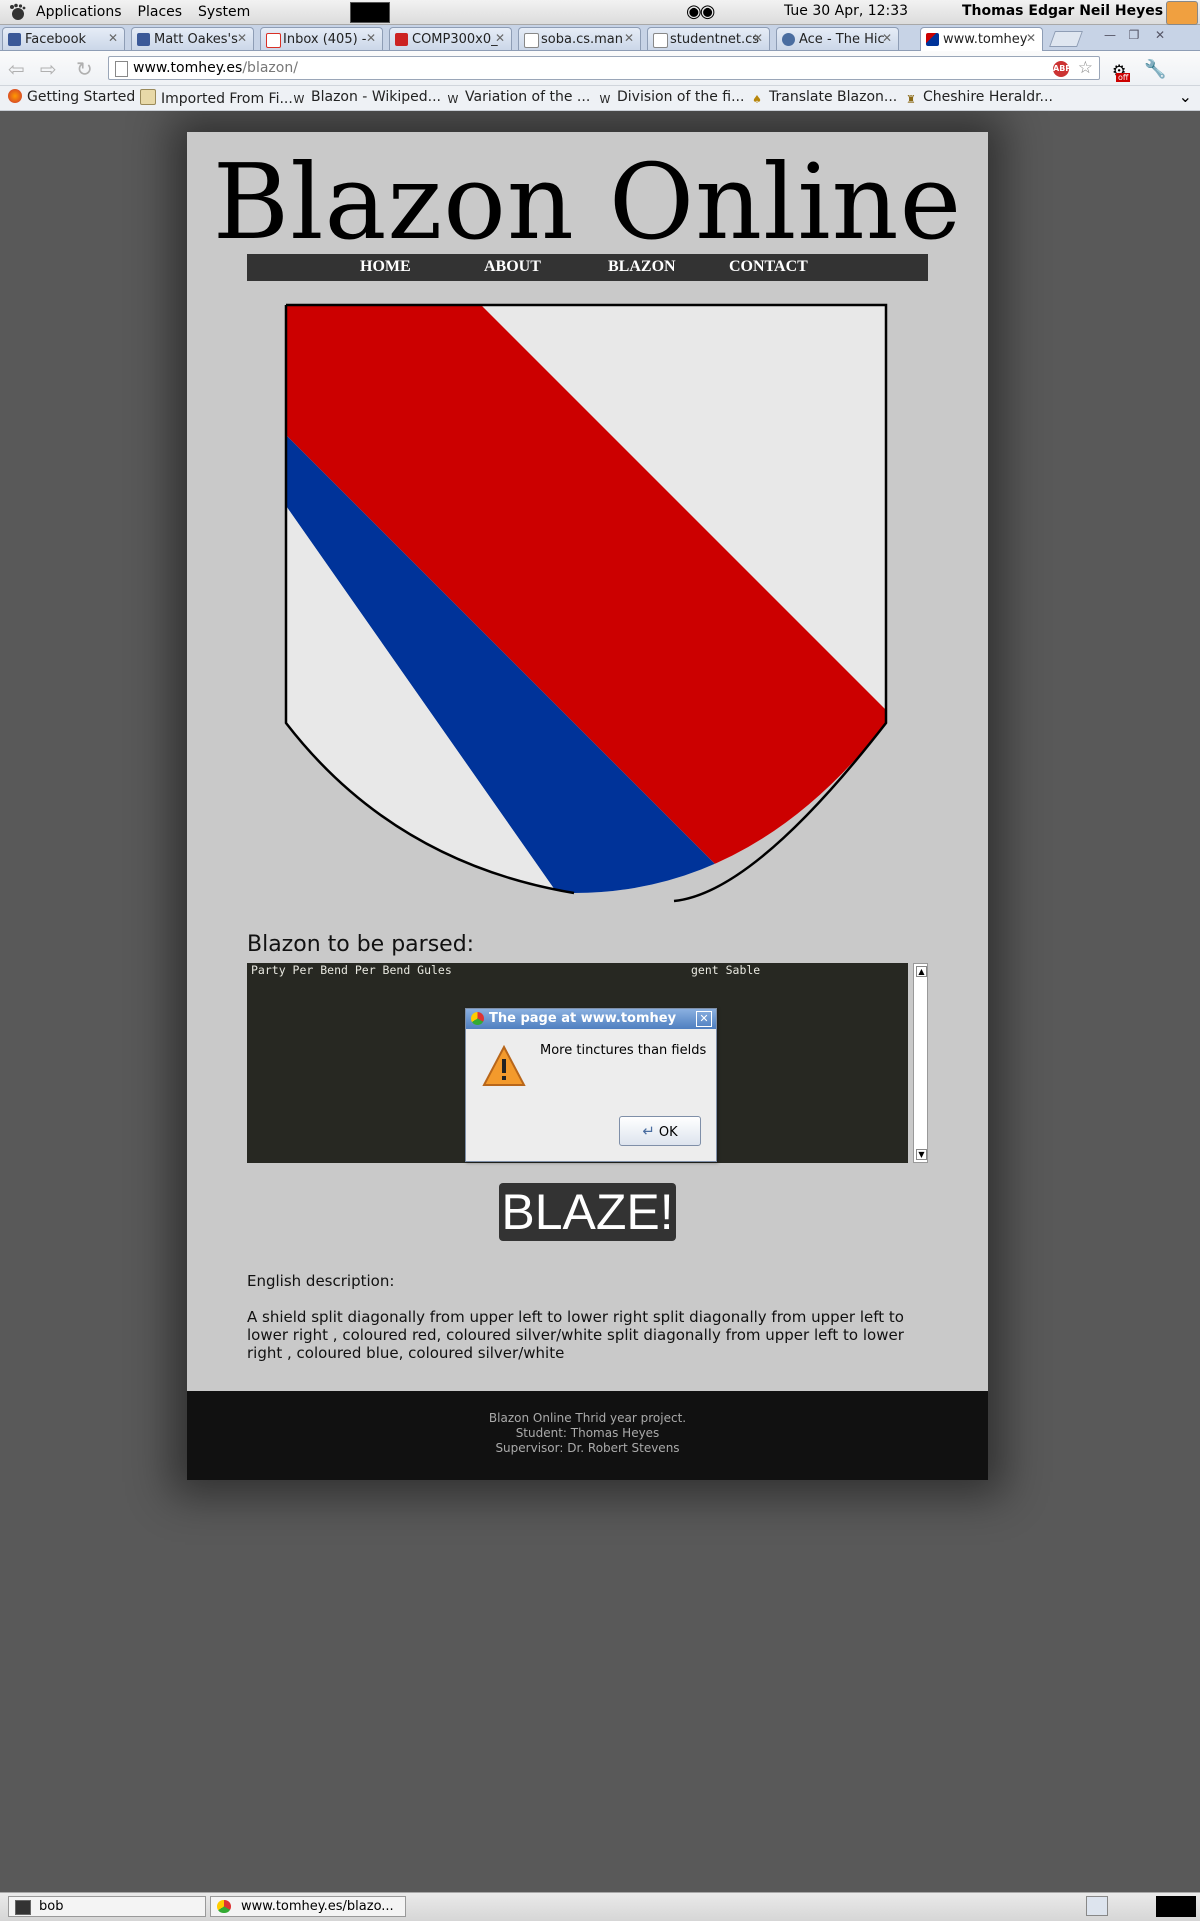 This screenshot has height=1921, width=1200. I want to click on tab-tomhey-active: www.tomhey ✕, so click(981, 39).